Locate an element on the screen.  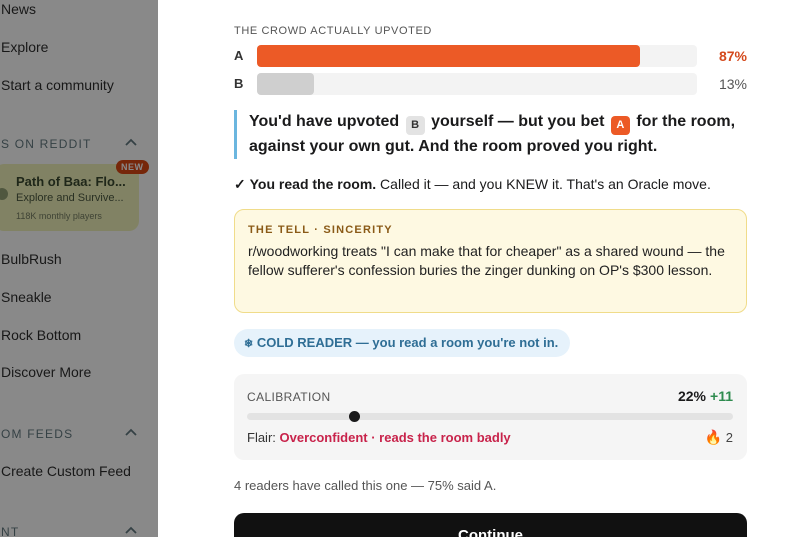
vote-percent: 13% is located at coordinates (732, 84).